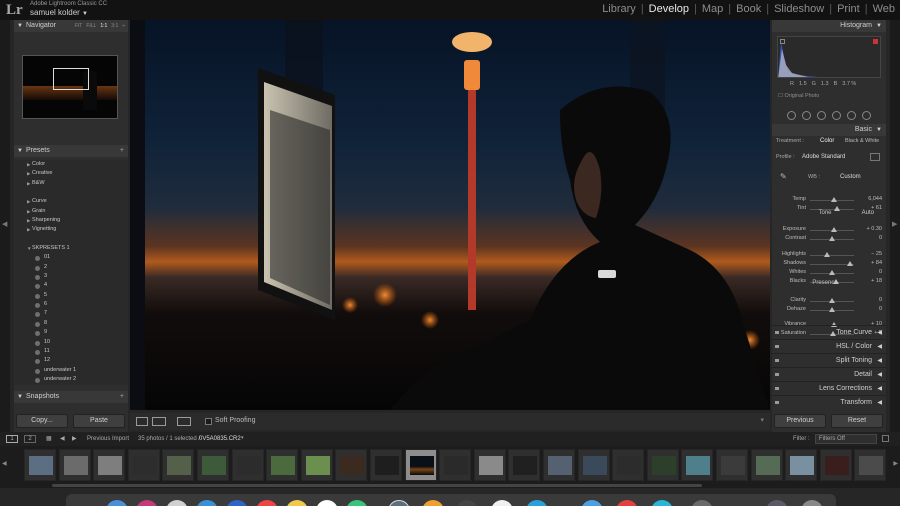 The width and height of the screenshot is (900, 506). I want to click on histogram-header: Histogram ▼, so click(829, 26).